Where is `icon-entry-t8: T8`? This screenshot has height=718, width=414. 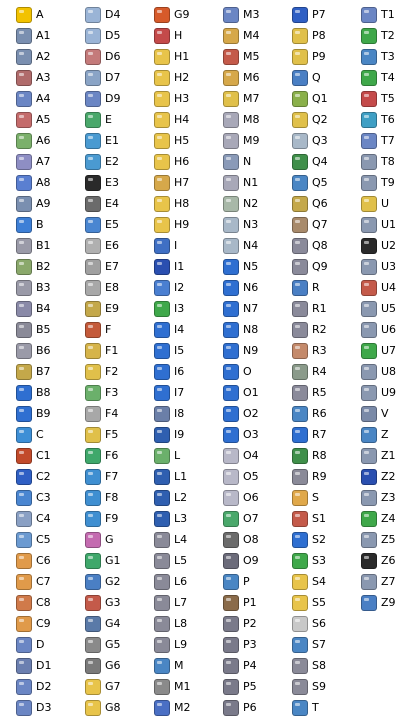 icon-entry-t8: T8 is located at coordinates (378, 161).